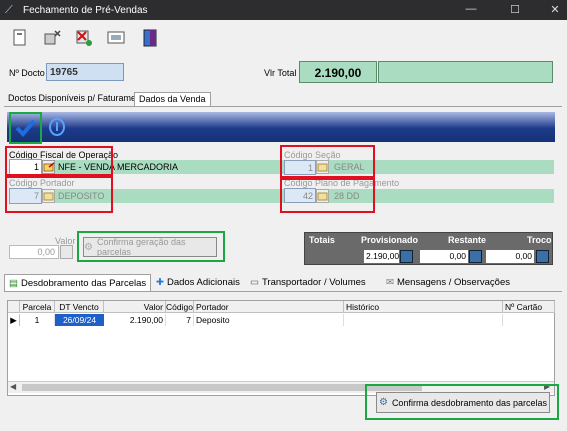 The image size is (567, 431). I want to click on preview-icon, so click(116, 38).